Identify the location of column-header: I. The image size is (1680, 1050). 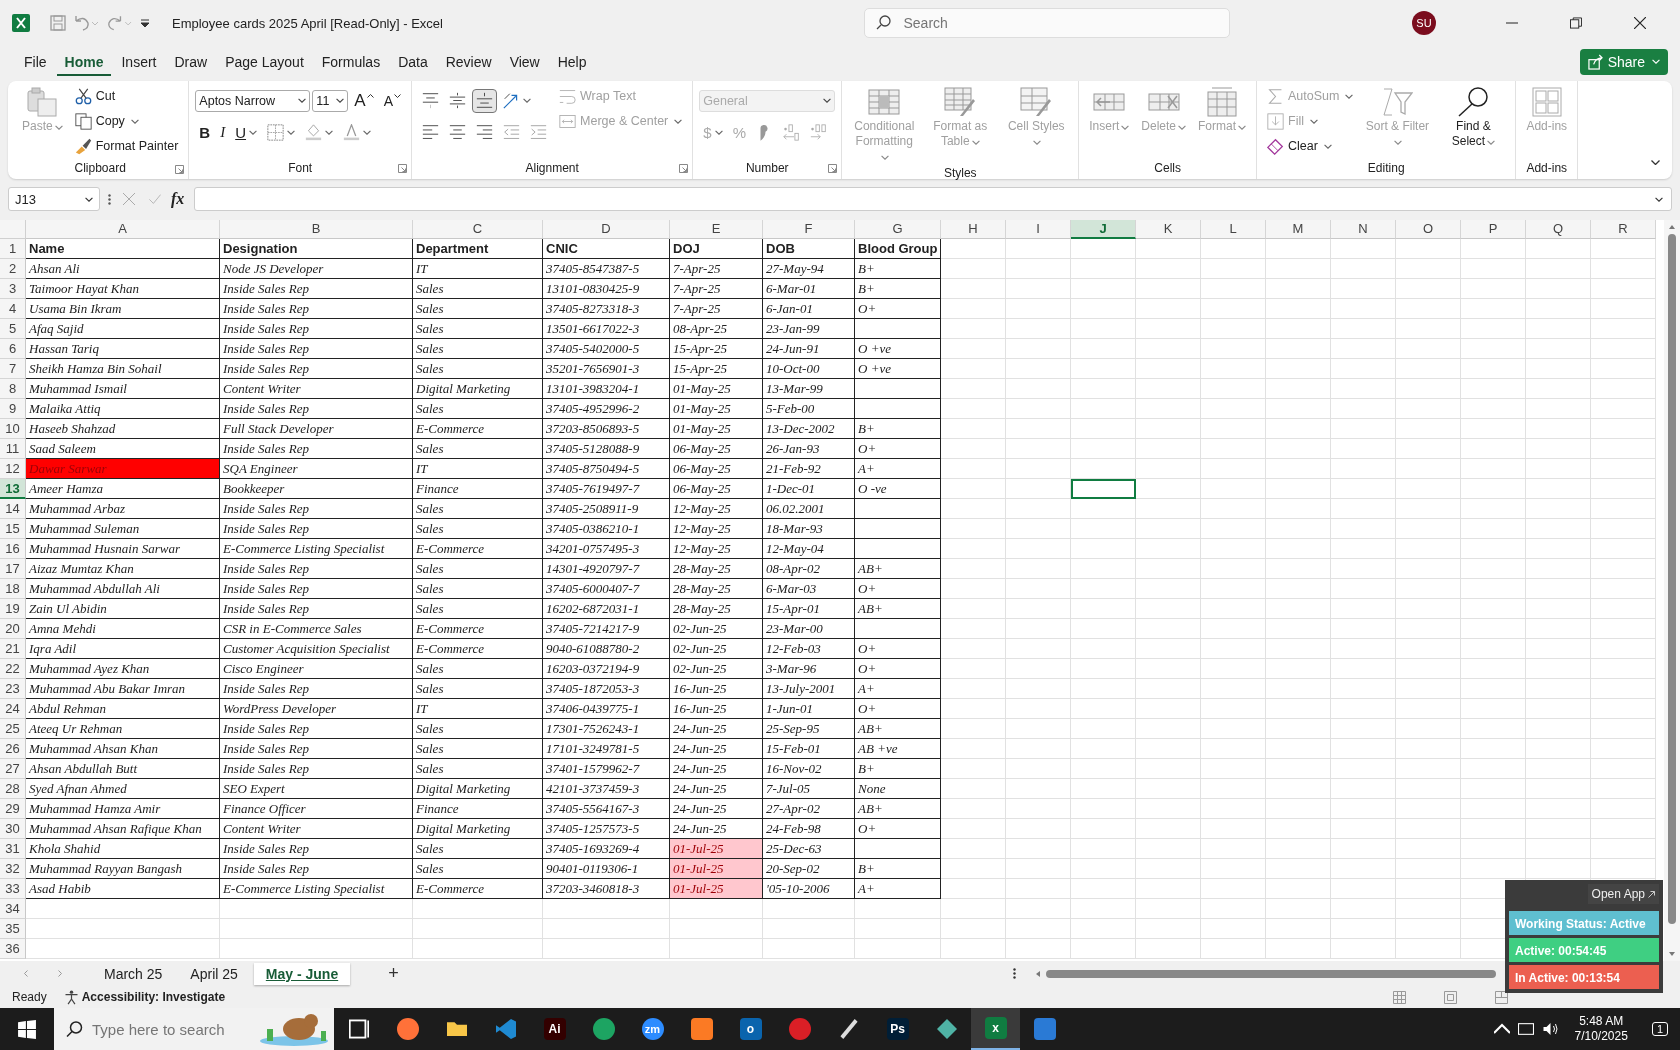
(1038, 229).